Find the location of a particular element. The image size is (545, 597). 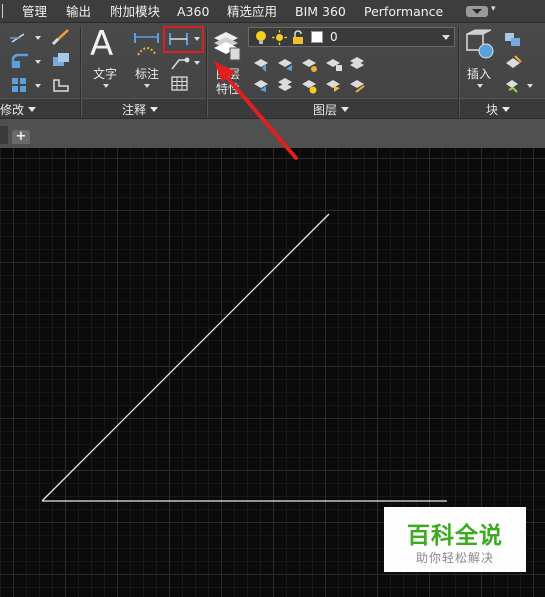

document-tab-strip: + is located at coordinates (272, 133).